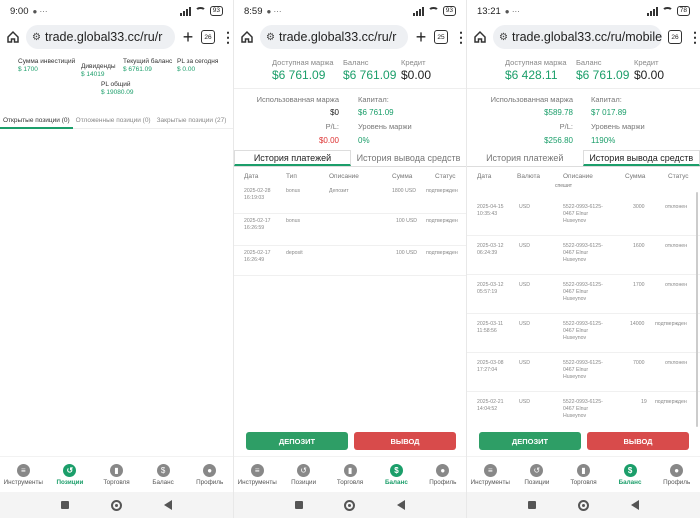 This screenshot has width=700, height=518. What do you see at coordinates (328, 140) in the screenshot?
I see `pl-value: $0.00` at bounding box center [328, 140].